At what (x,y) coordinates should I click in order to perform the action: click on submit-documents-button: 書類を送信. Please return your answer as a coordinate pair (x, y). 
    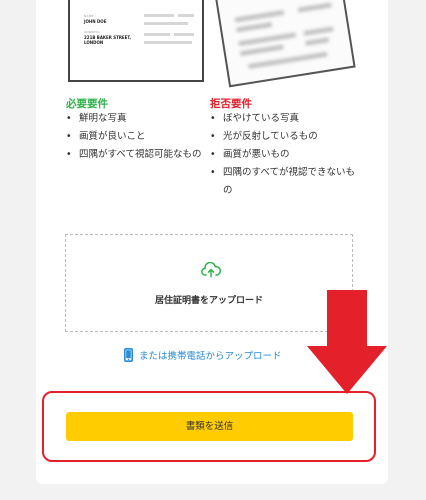
    Looking at the image, I should click on (209, 426).